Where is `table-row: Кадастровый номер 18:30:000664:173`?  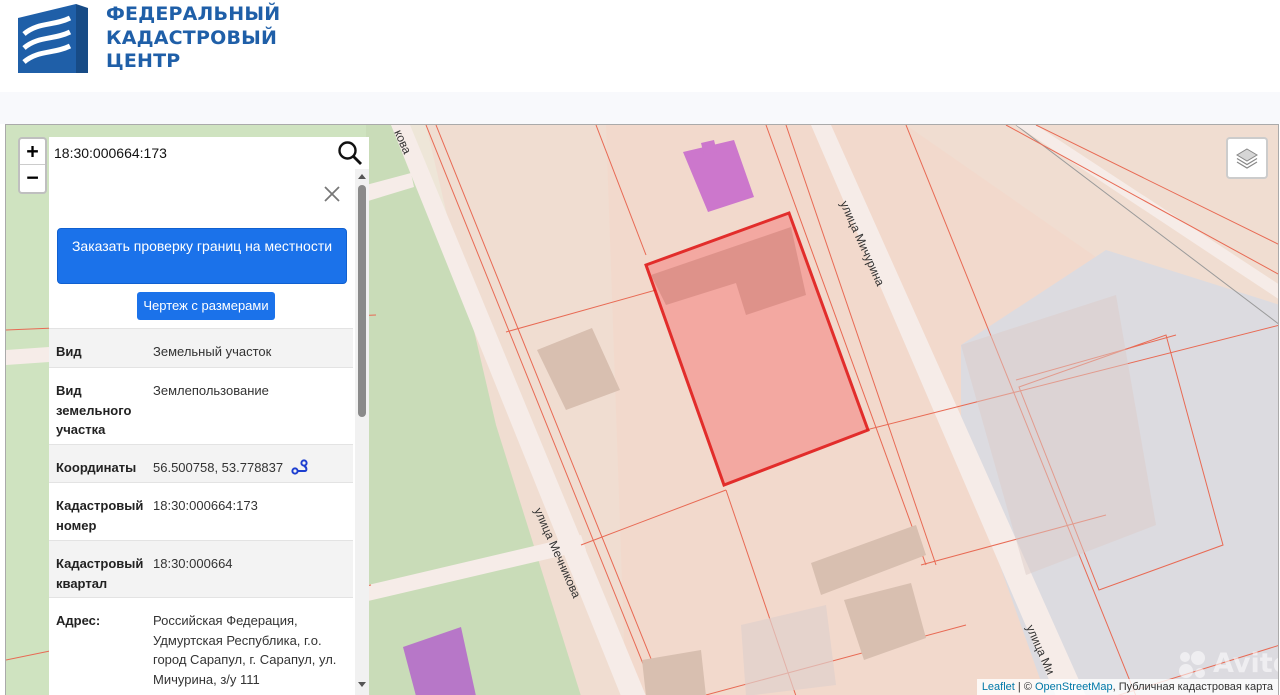
table-row: Кадастровый номер 18:30:000664:173 is located at coordinates (201, 511).